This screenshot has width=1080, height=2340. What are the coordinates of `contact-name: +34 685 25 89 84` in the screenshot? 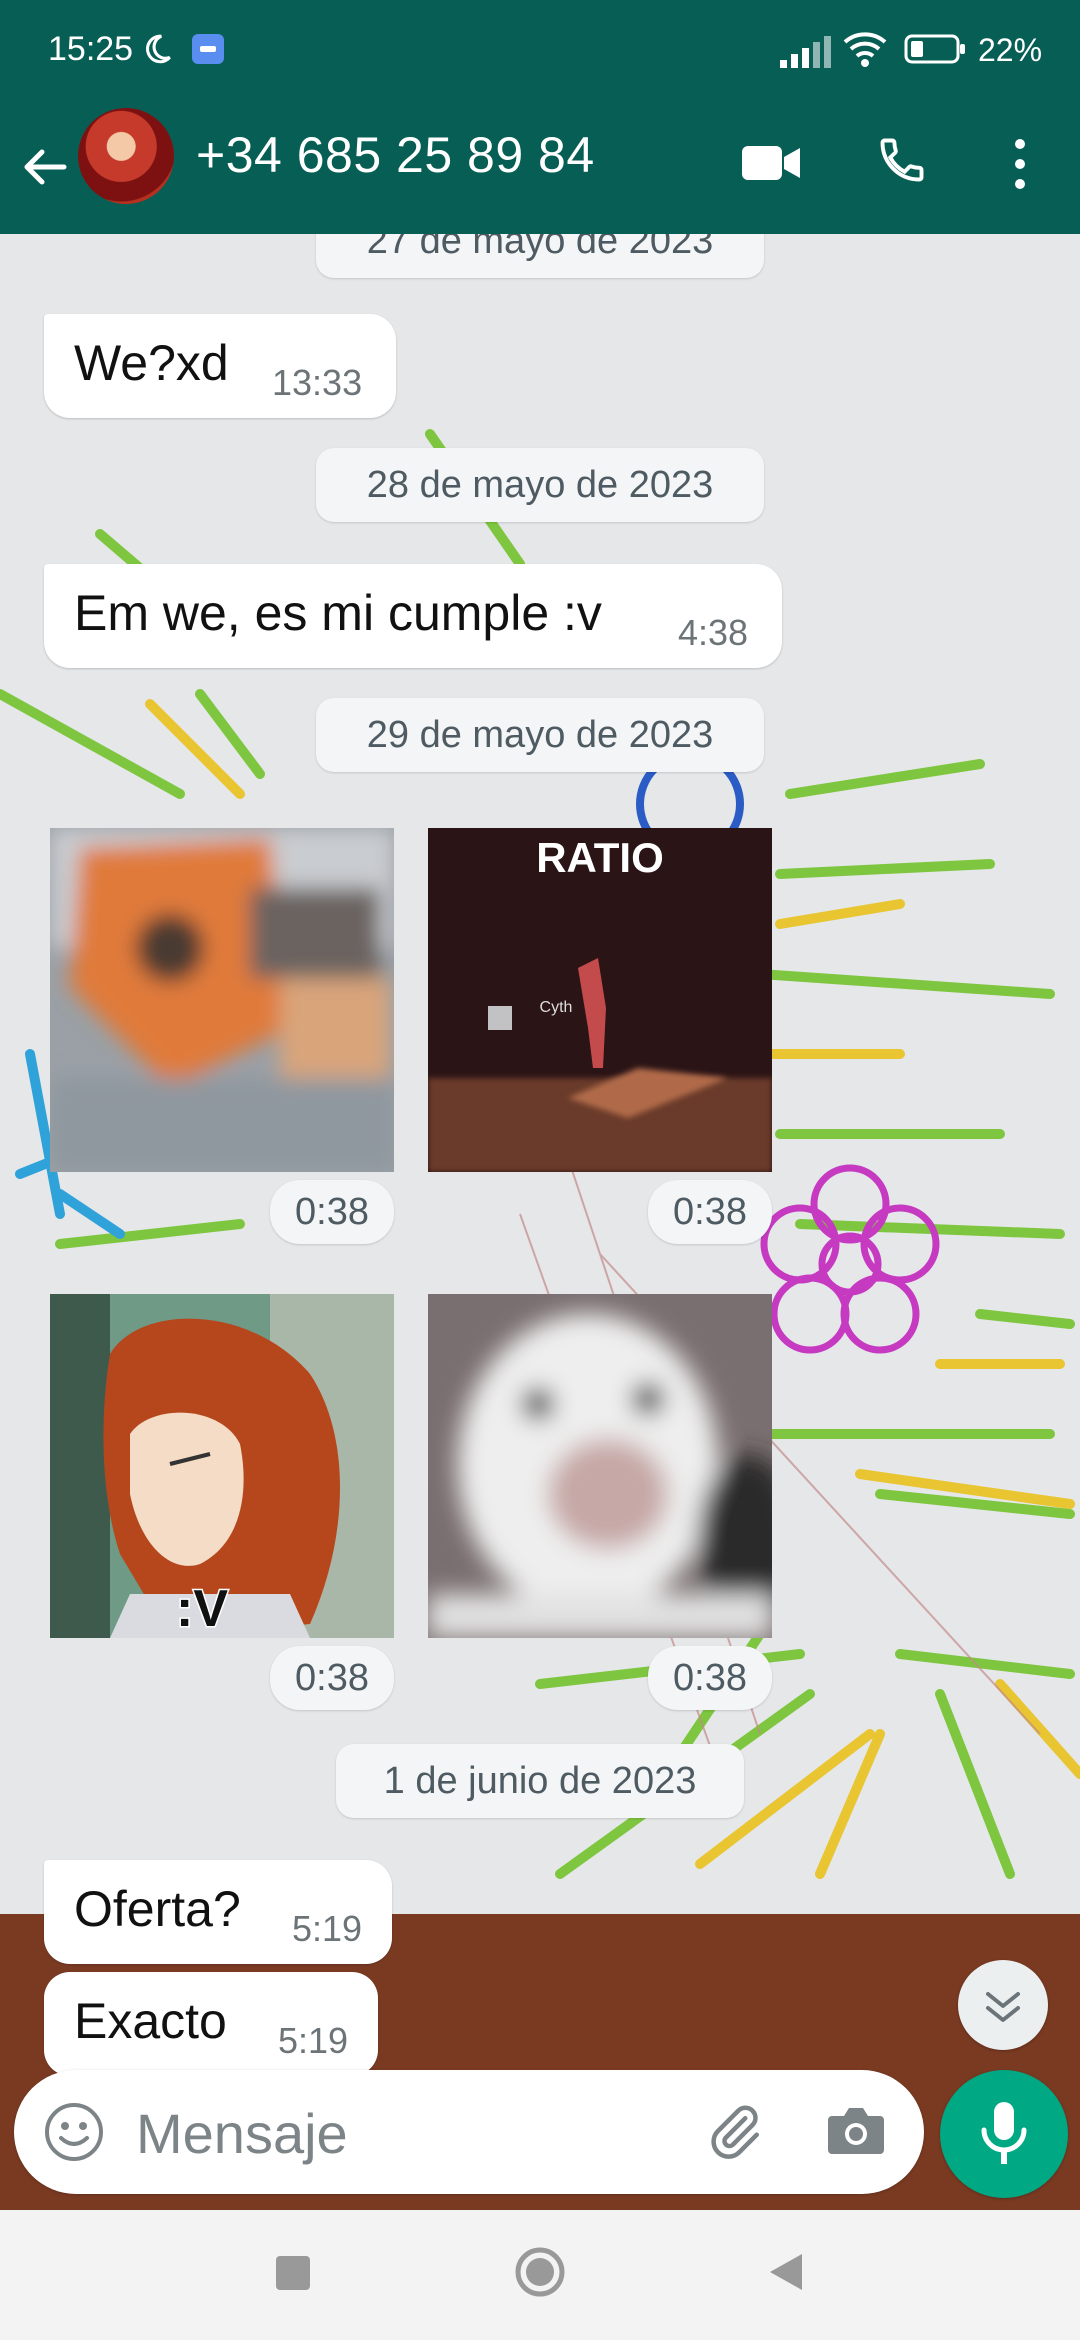 It's located at (395, 155).